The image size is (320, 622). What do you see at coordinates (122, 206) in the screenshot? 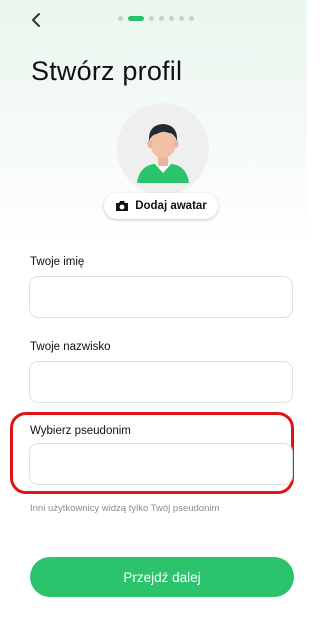
I see `camera-icon` at bounding box center [122, 206].